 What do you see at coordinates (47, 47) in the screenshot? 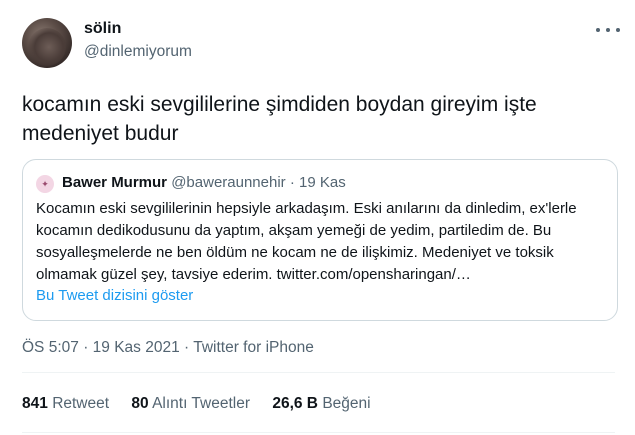
I see `avatar-image` at bounding box center [47, 47].